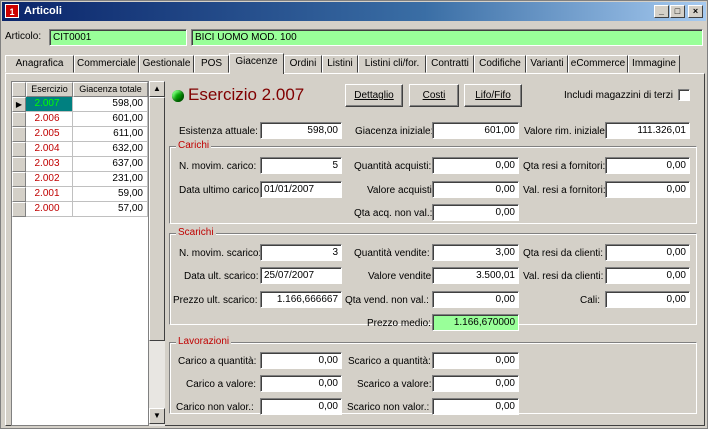  What do you see at coordinates (566, 131) in the screenshot?
I see `valore-rim-label: Valore rim. iniziale:` at bounding box center [566, 131].